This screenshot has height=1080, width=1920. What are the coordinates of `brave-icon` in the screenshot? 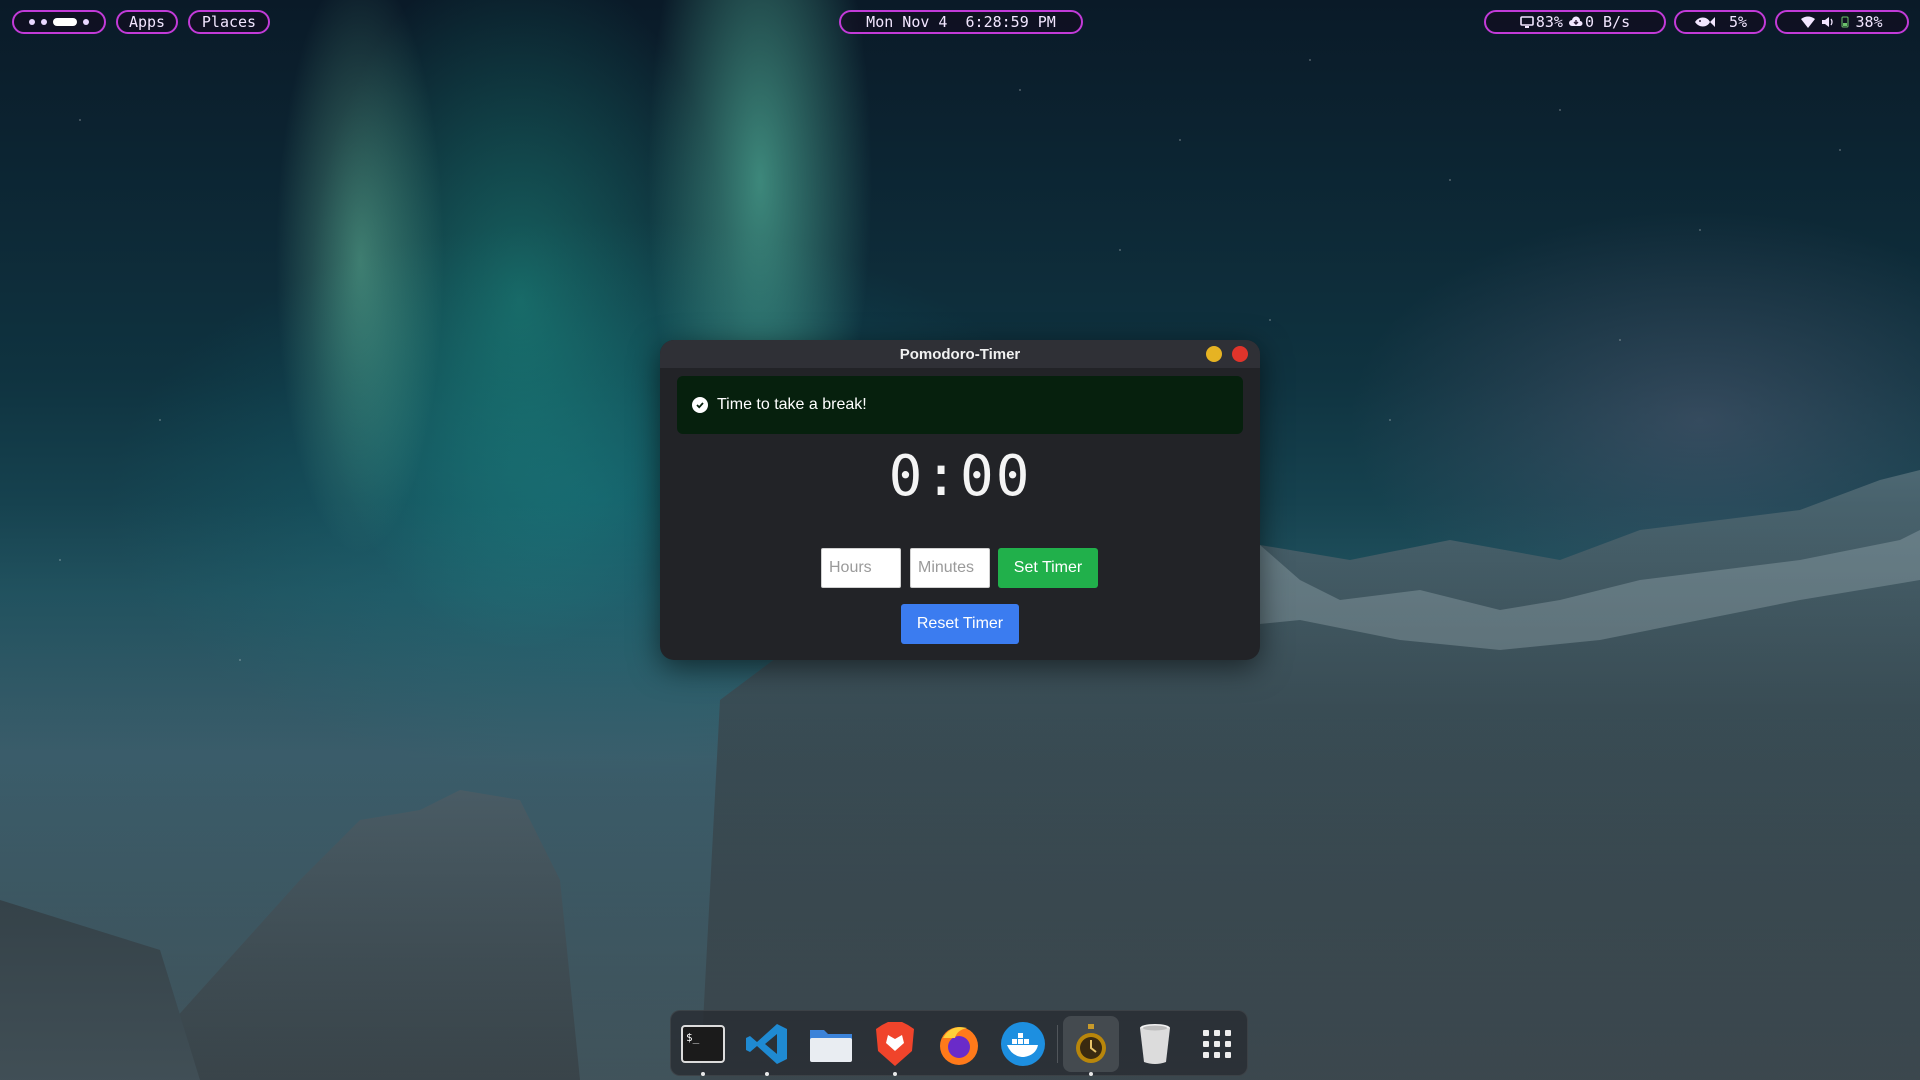 It's located at (895, 1044).